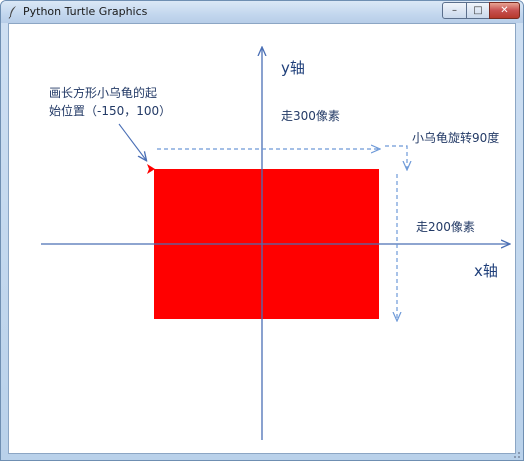 The height and width of the screenshot is (461, 524). I want to click on maximize-button: □, so click(478, 10).